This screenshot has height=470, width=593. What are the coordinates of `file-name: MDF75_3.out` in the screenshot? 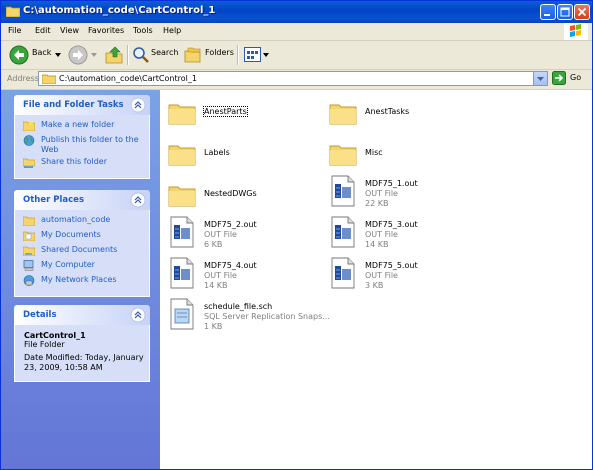 It's located at (391, 224).